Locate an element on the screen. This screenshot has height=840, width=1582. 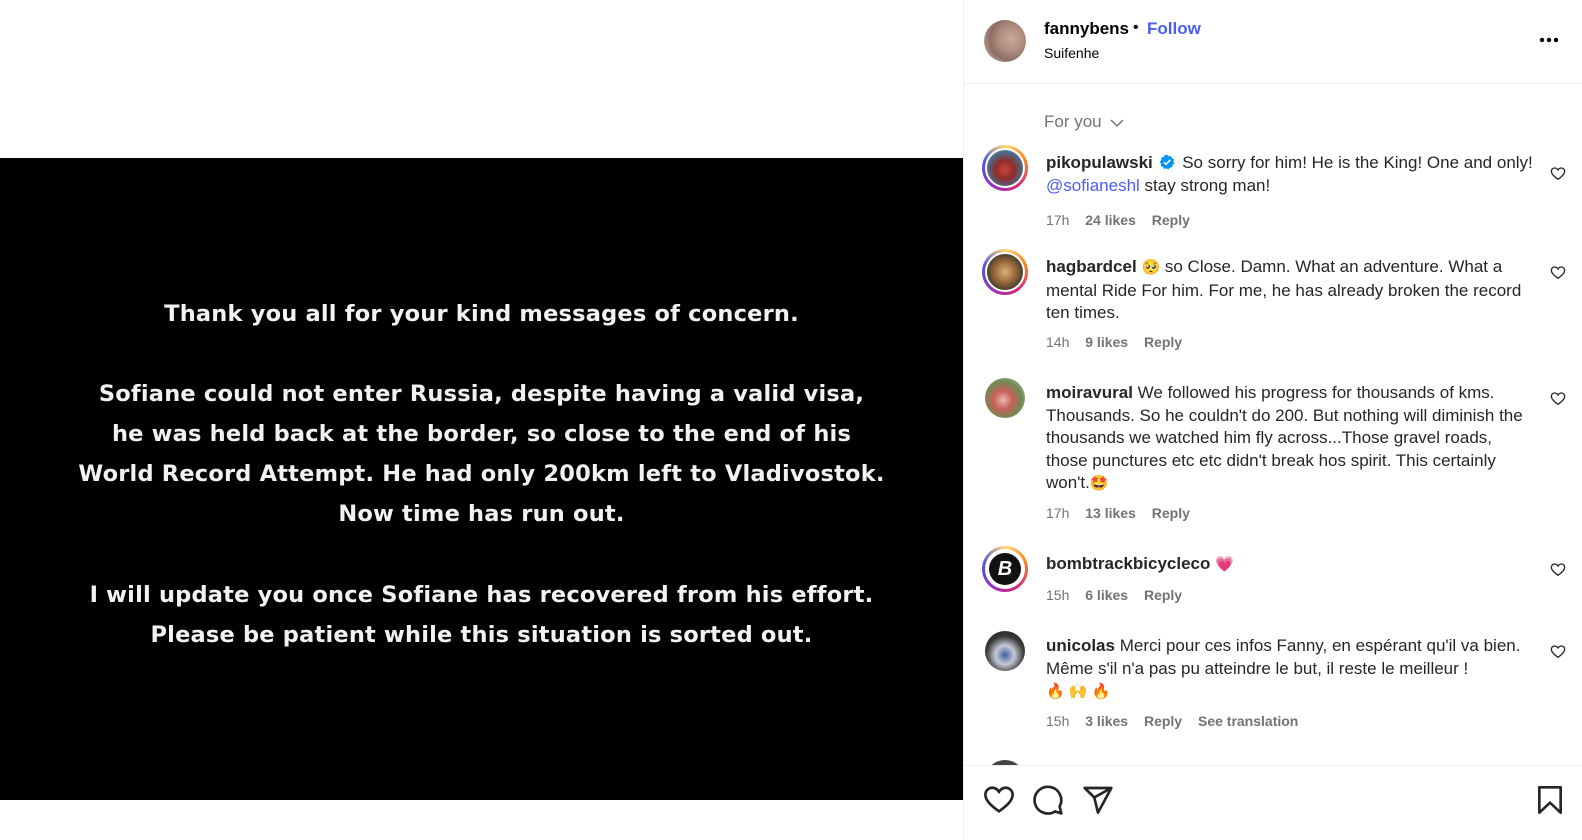
brand-logo: B is located at coordinates (1005, 569).